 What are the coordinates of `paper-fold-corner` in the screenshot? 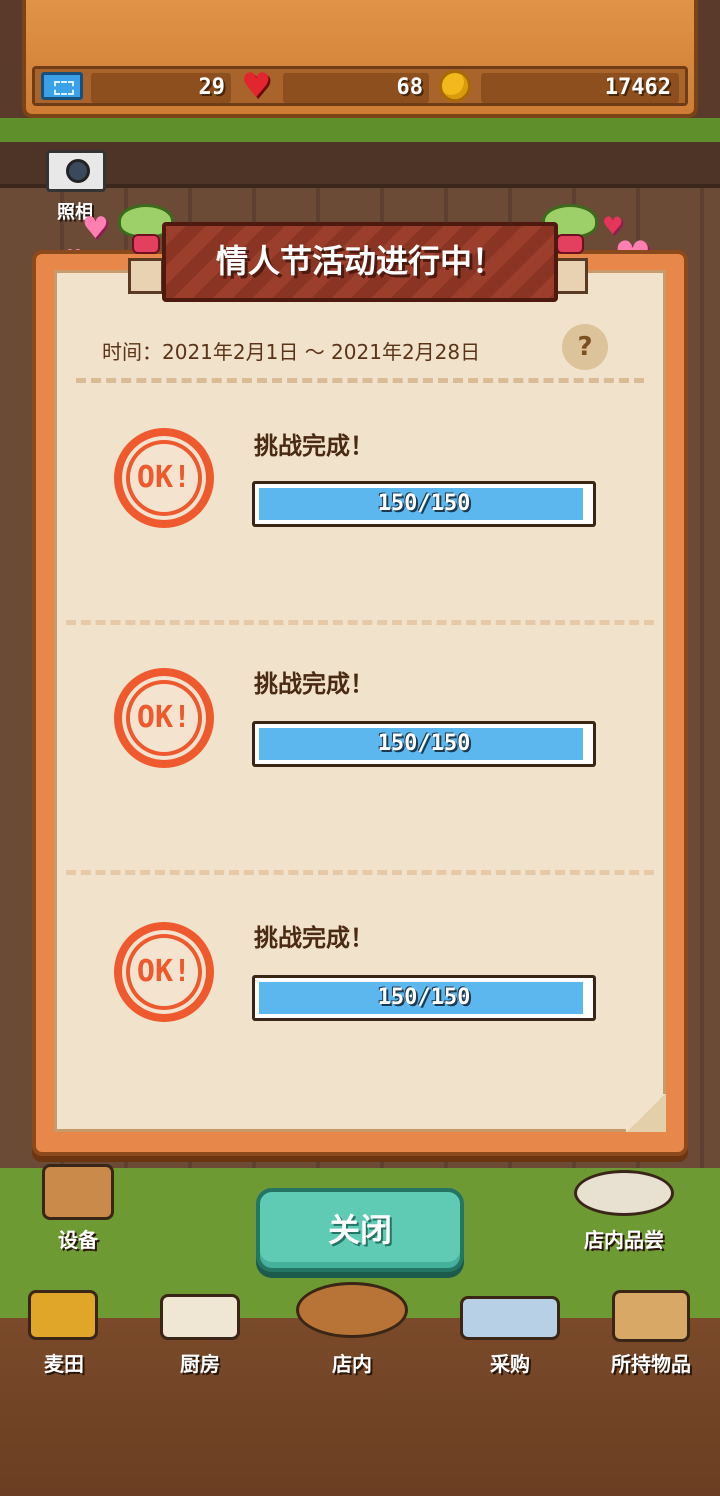 It's located at (646, 1113).